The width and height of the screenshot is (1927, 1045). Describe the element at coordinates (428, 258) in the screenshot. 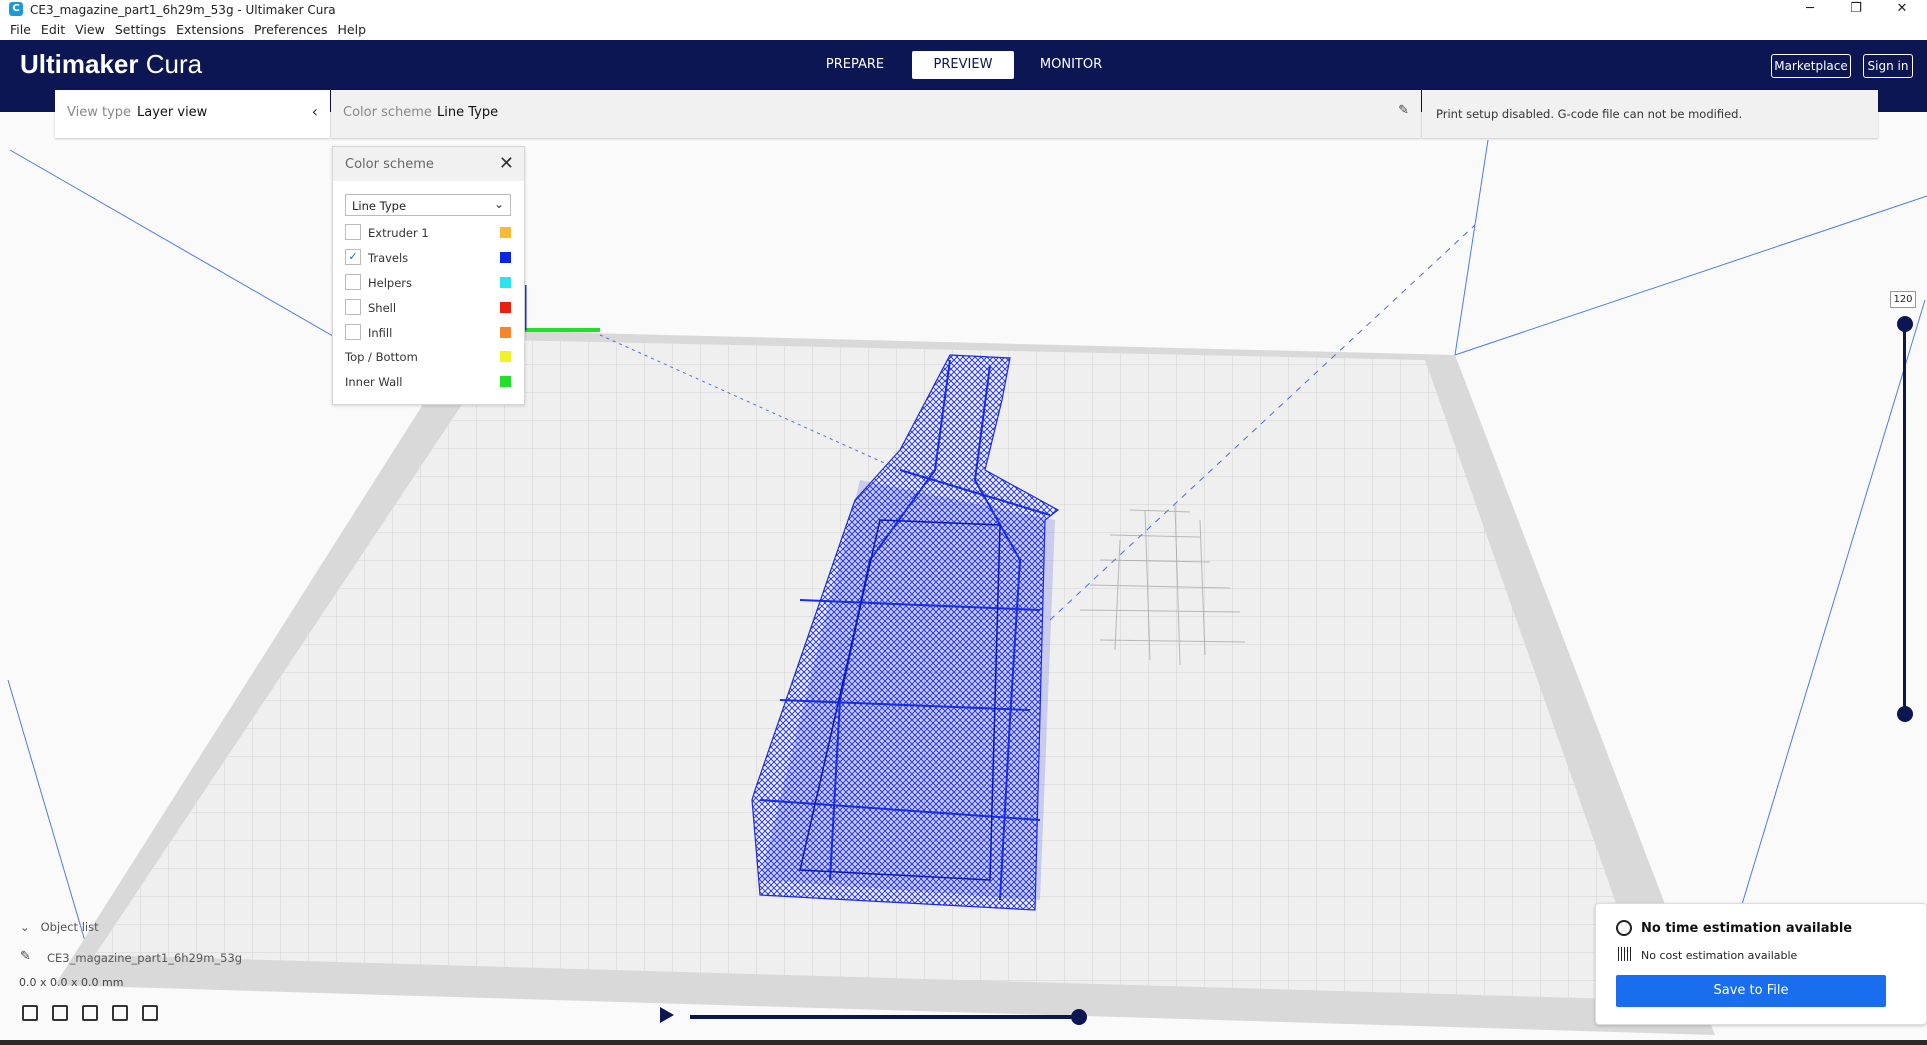

I see `legend-row-travels: ✓ Travels` at that location.